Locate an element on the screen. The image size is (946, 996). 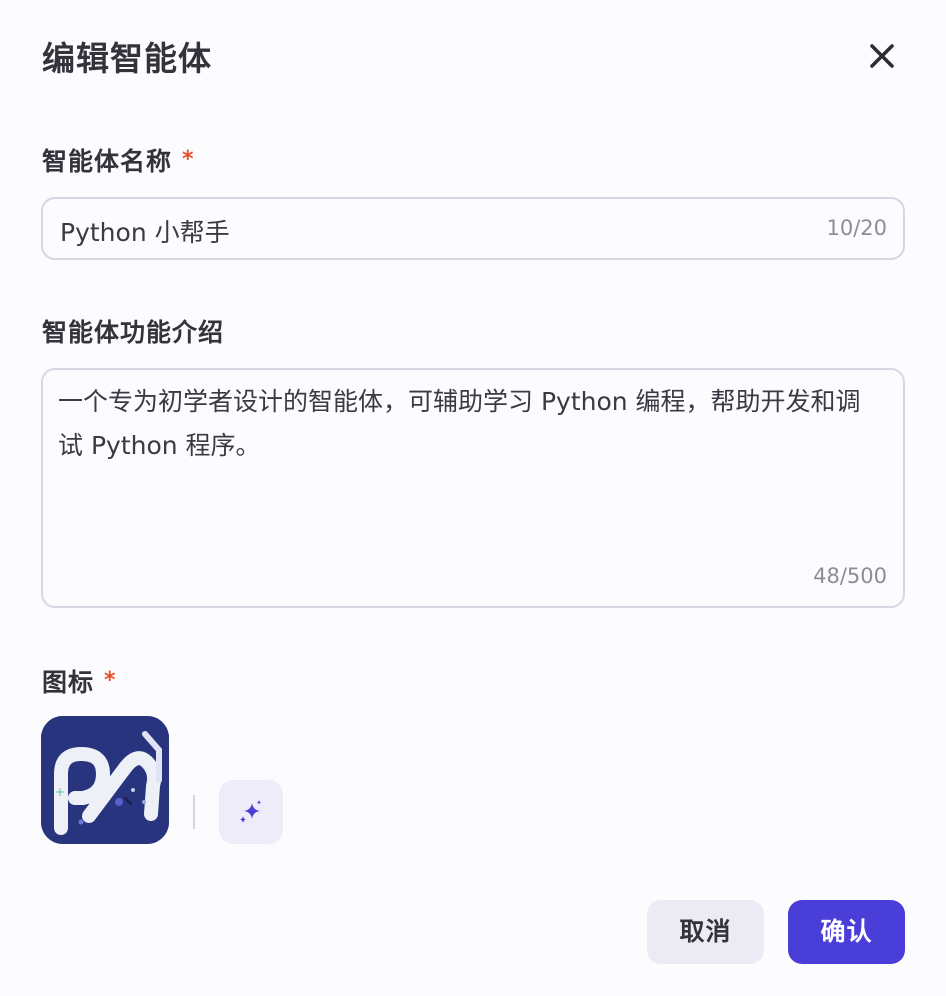
agent-name-input: Python 小帮手 10/20 is located at coordinates (473, 228).